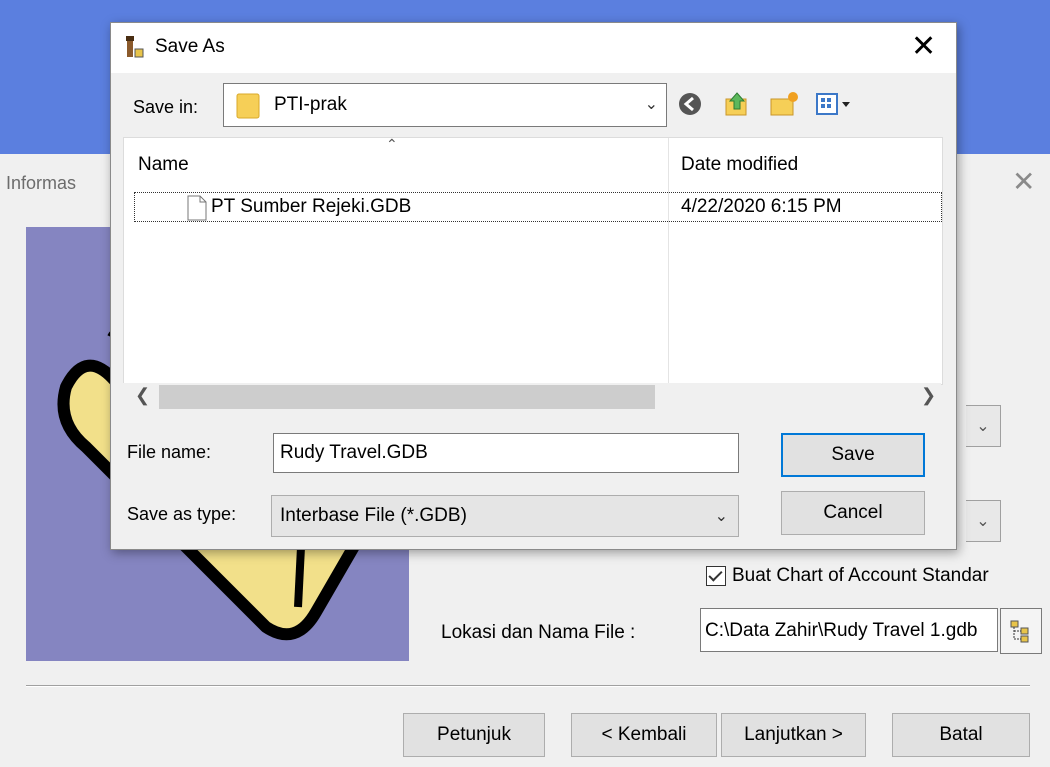 The width and height of the screenshot is (1050, 767). What do you see at coordinates (853, 513) in the screenshot?
I see `cancel-button: Cancel` at bounding box center [853, 513].